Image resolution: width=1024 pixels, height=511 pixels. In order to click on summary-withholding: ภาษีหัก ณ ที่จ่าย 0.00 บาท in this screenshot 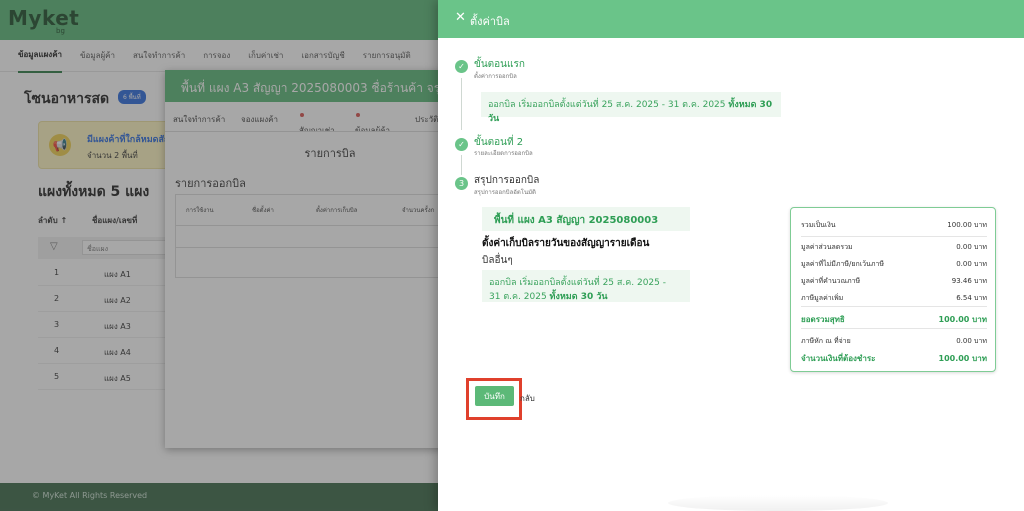, I will do `click(894, 341)`.